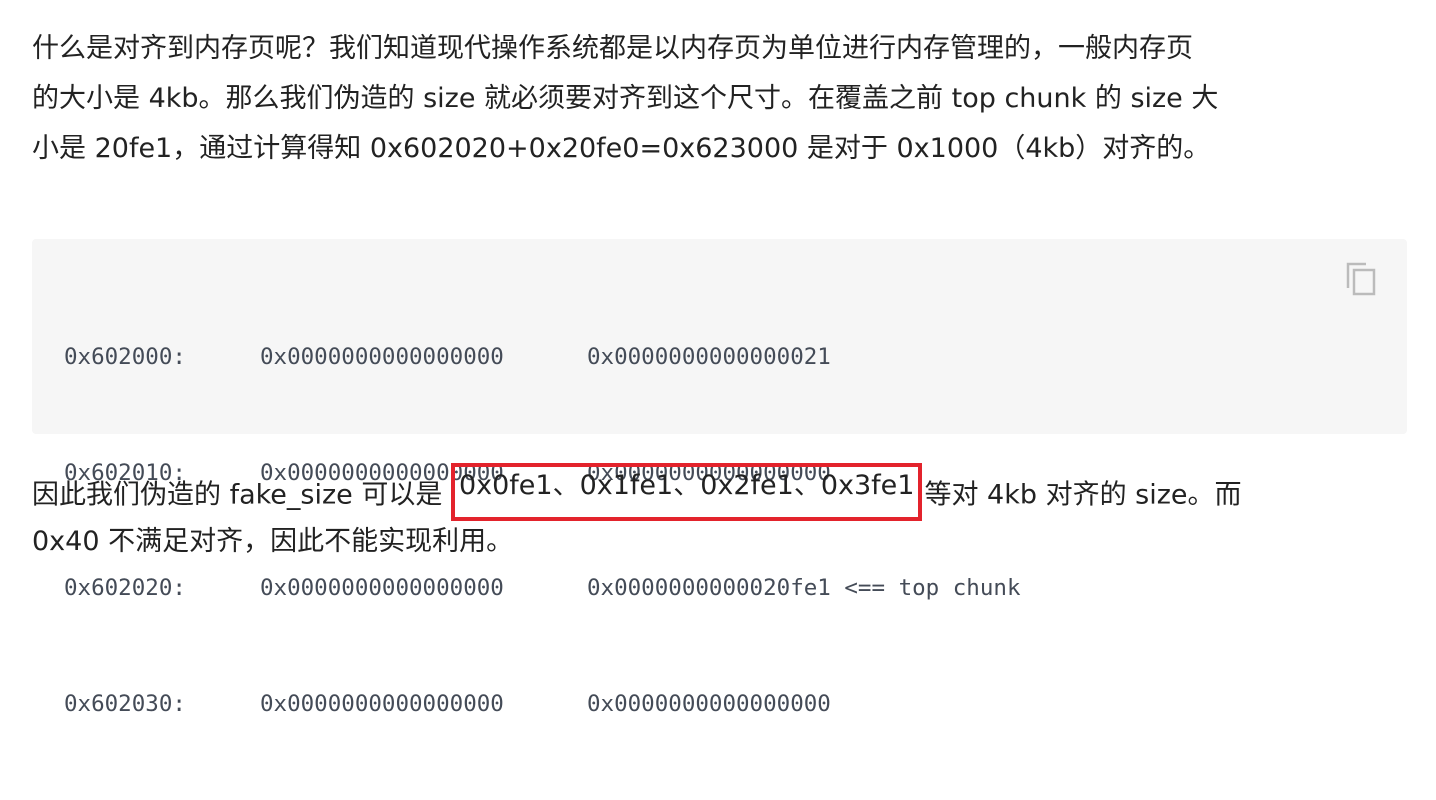 The width and height of the screenshot is (1436, 800). Describe the element at coordinates (1083, 495) in the screenshot. I see `conclusion-text-after: 等对 4kb 对齐的 size。而` at that location.